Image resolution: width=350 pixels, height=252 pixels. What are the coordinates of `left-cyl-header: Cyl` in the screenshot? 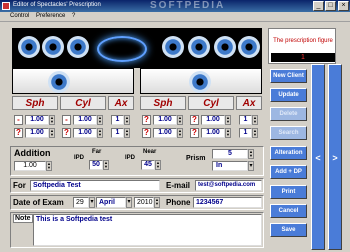 It's located at (83, 103).